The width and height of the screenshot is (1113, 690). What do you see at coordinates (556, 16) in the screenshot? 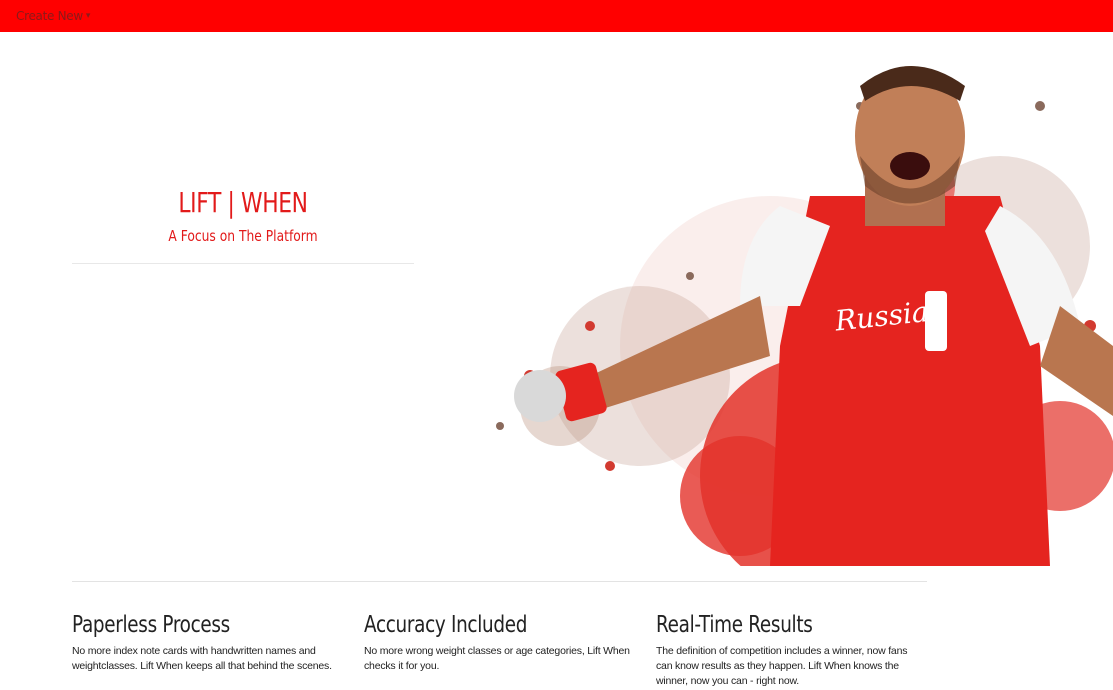
I see `top-navbar: Create New ▾` at bounding box center [556, 16].